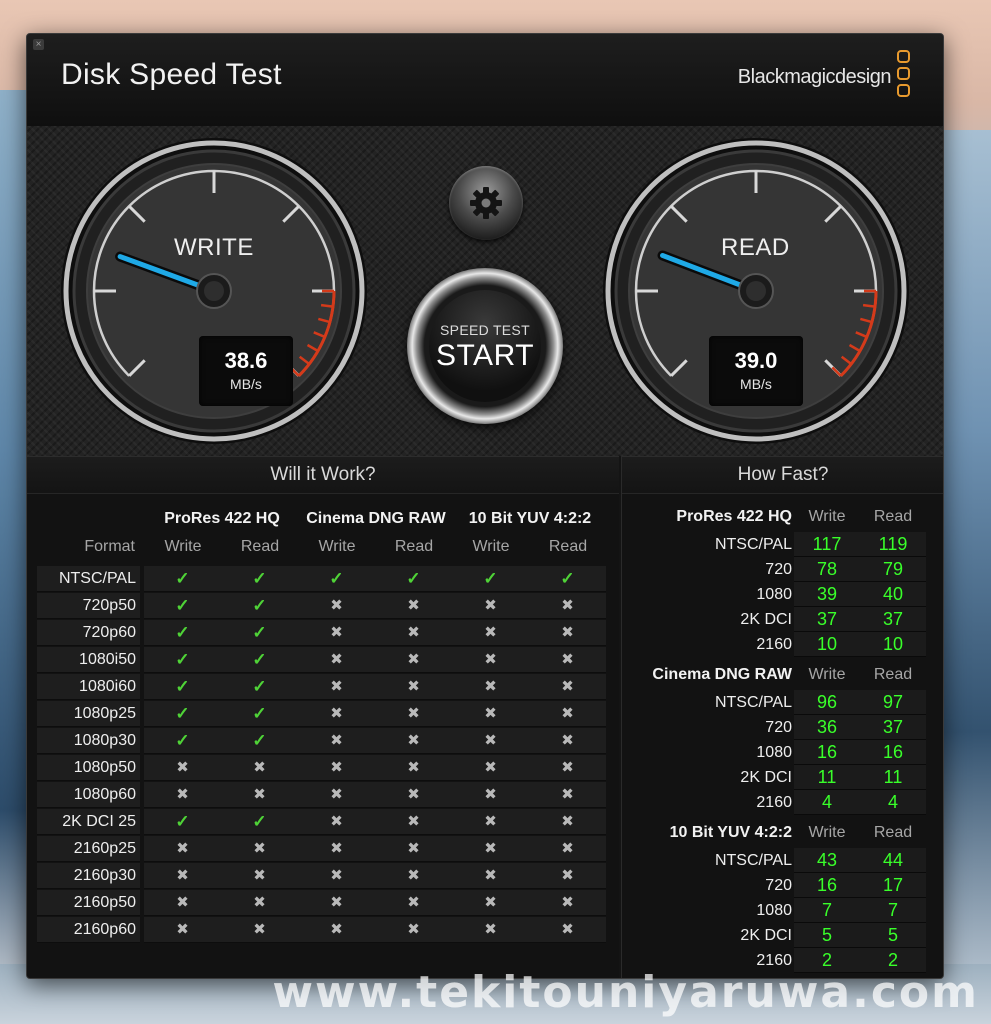 This screenshot has width=991, height=1024. I want to click on speed-column-header: Write, so click(827, 832).